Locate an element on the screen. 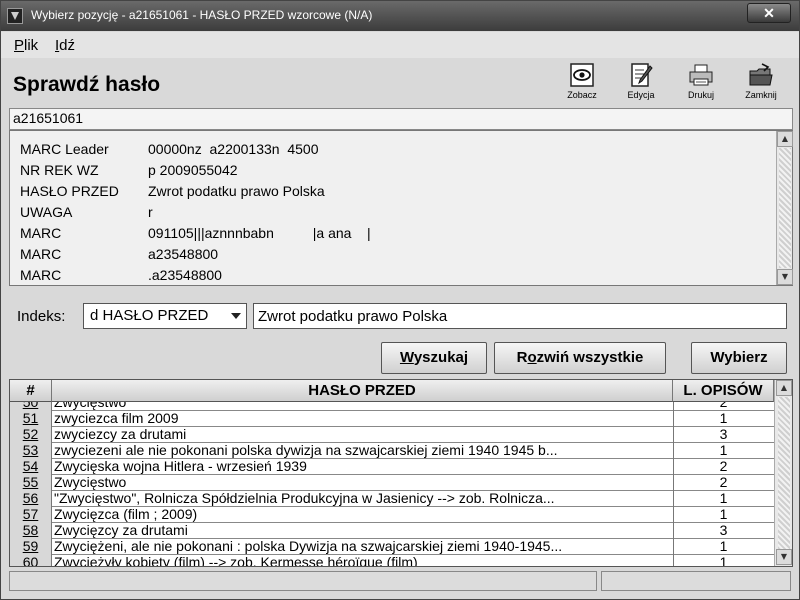 Image resolution: width=800 pixels, height=600 pixels. row-heading: Zwycięzcy za drutami is located at coordinates (121, 530).